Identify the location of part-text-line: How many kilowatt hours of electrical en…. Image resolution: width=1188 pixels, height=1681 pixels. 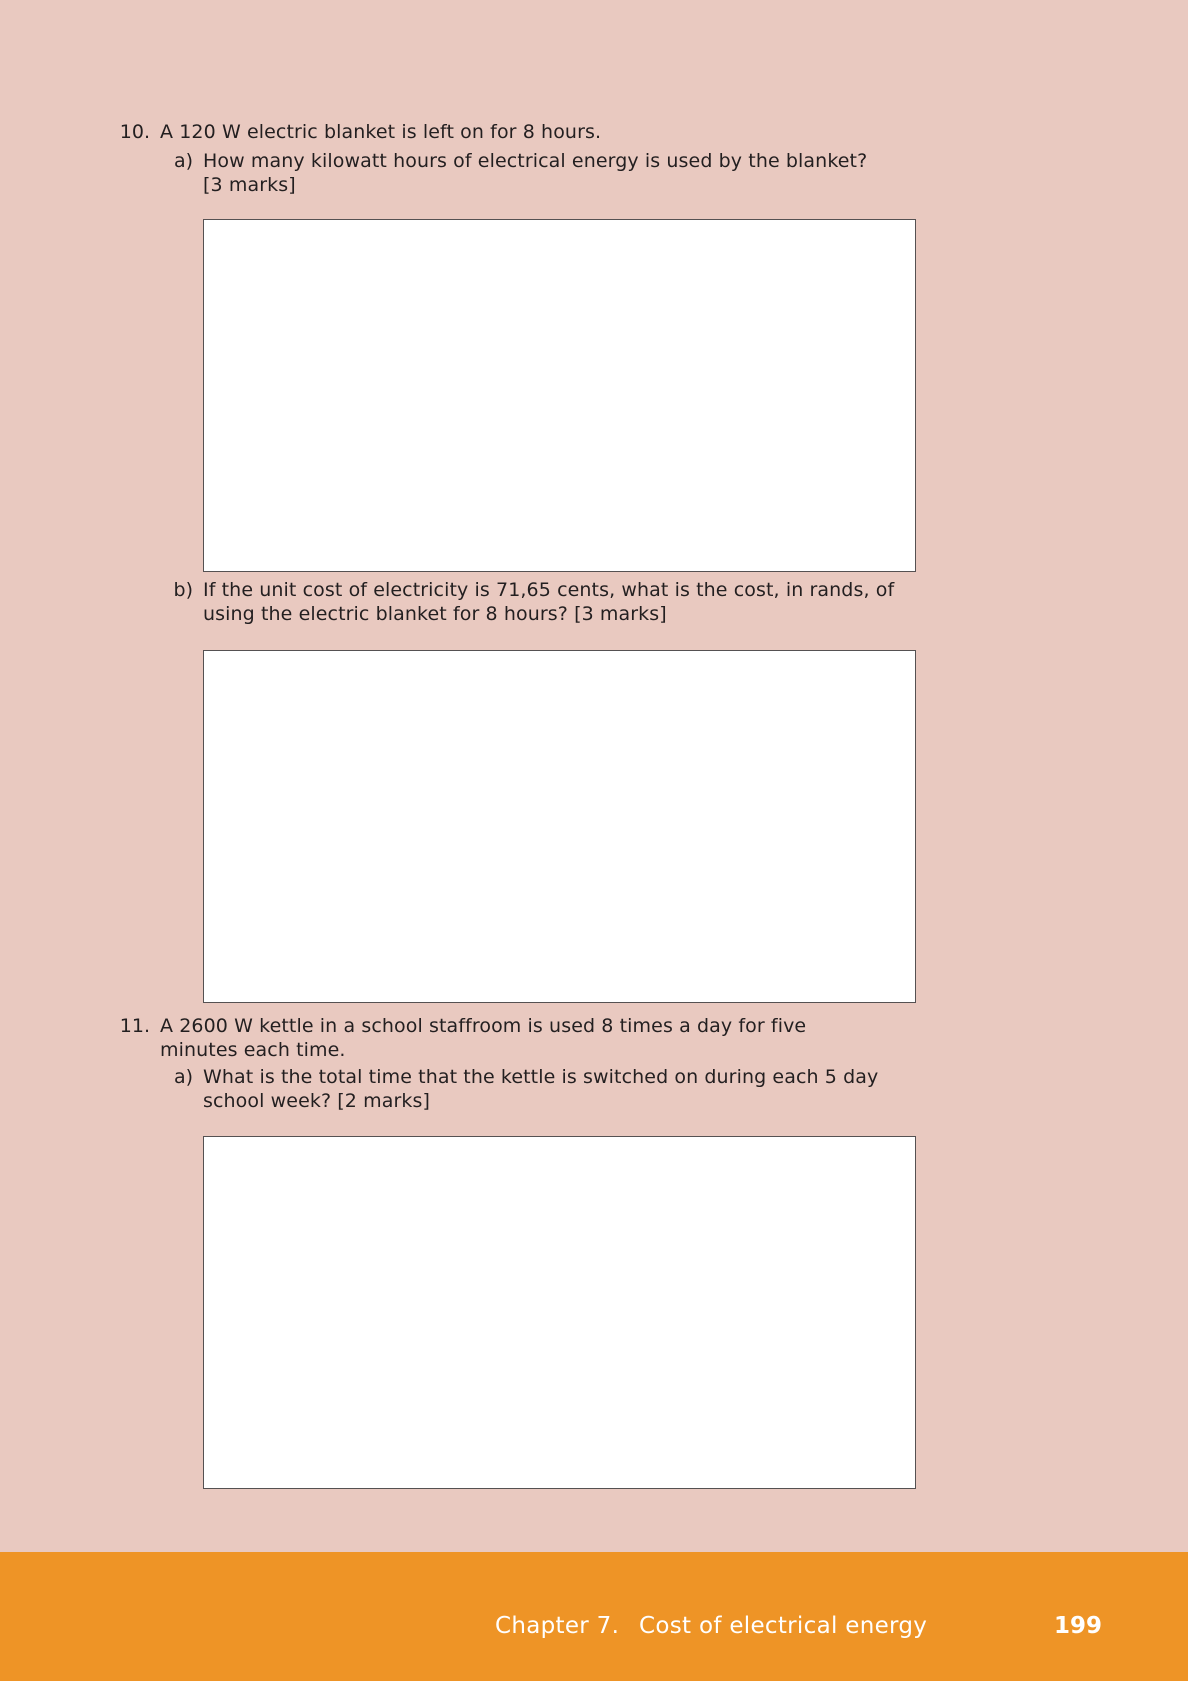
(535, 161).